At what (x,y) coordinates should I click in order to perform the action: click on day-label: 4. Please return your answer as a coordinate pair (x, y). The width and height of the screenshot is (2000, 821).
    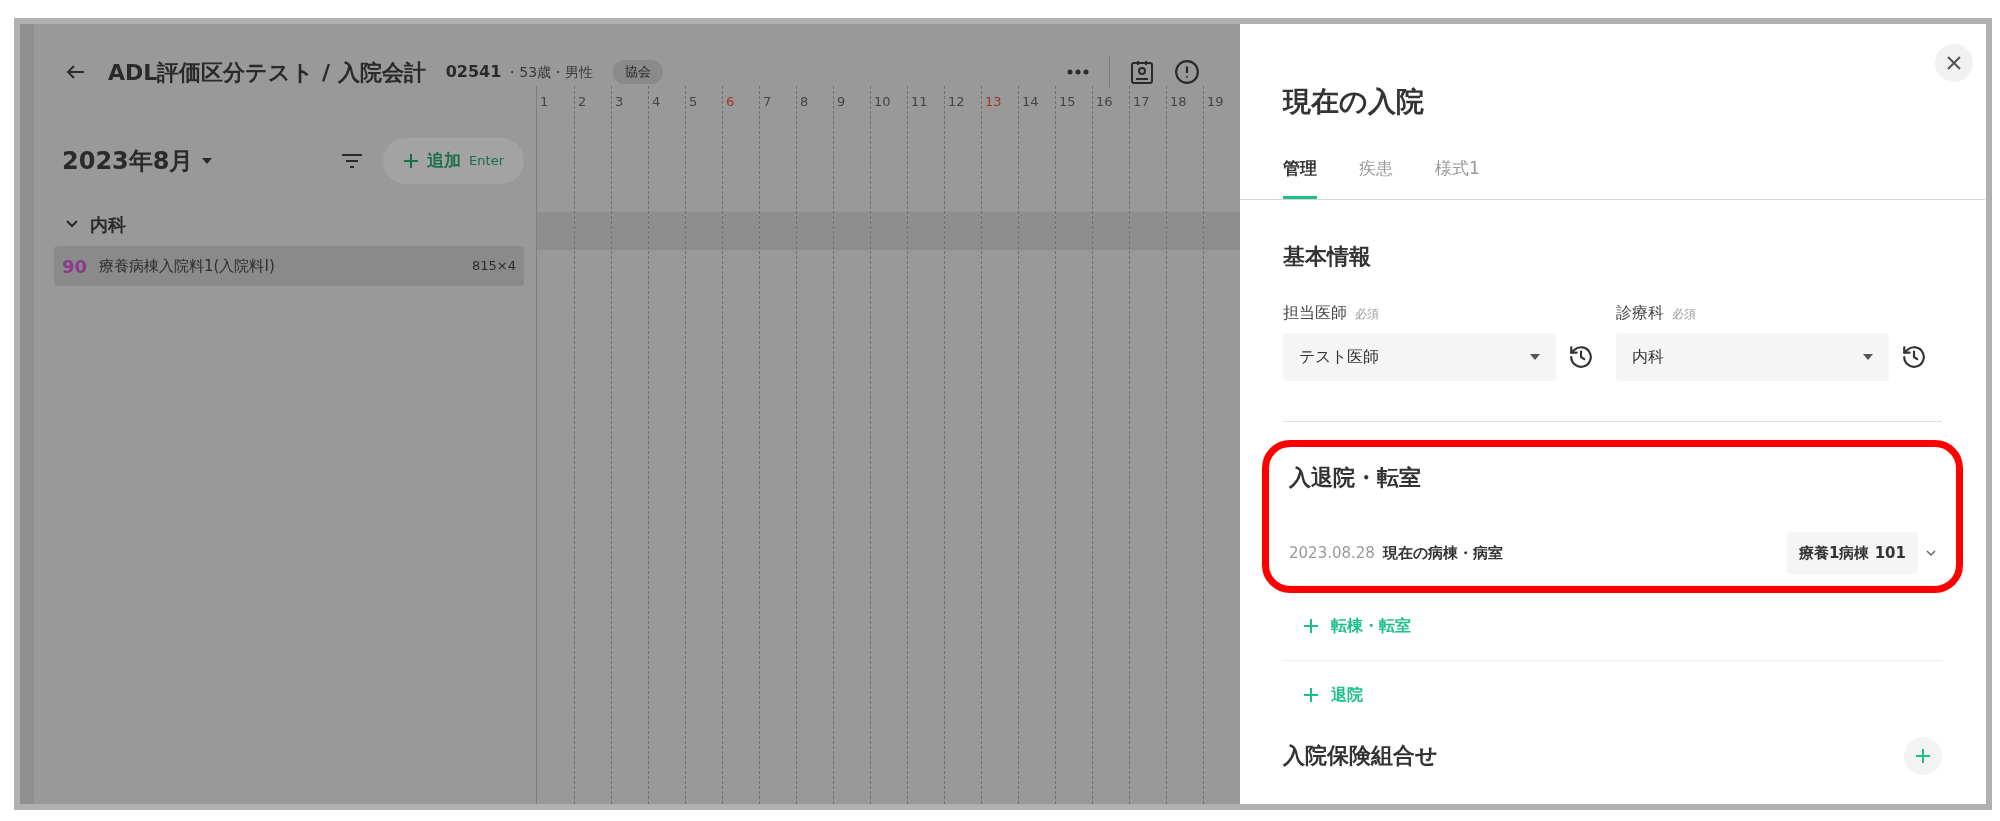
    Looking at the image, I should click on (656, 102).